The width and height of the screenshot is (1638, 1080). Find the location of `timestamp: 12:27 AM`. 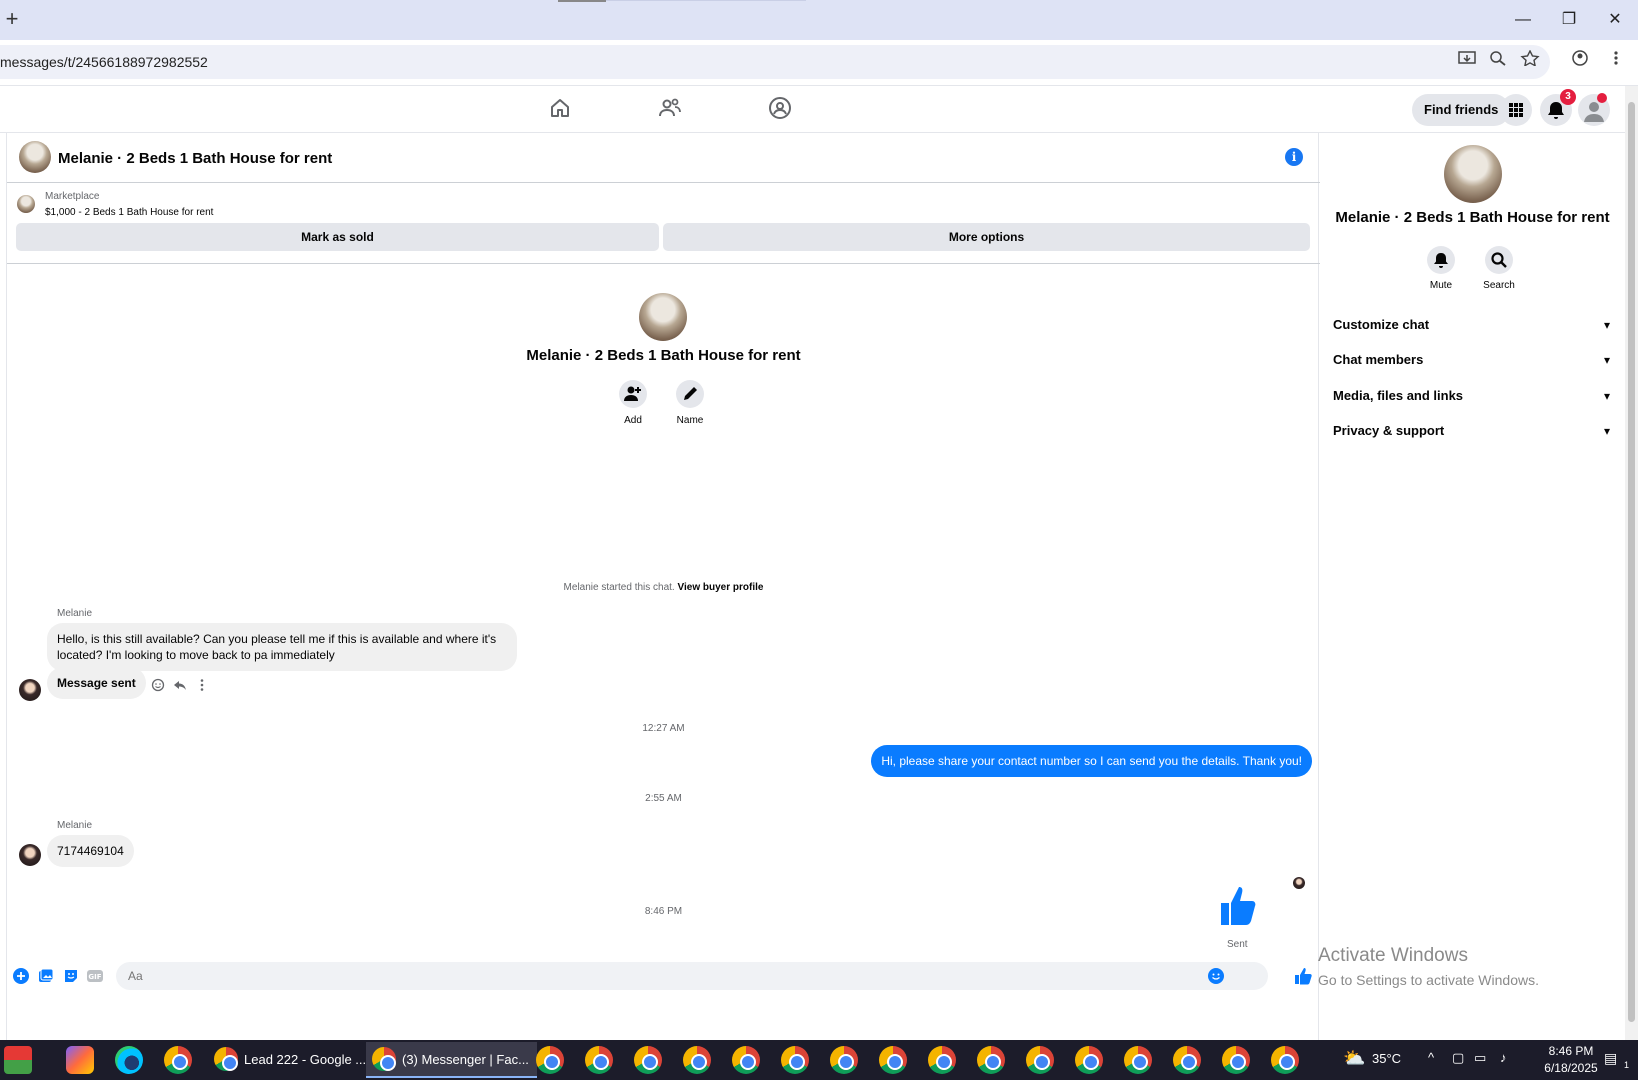

timestamp: 12:27 AM is located at coordinates (663, 728).